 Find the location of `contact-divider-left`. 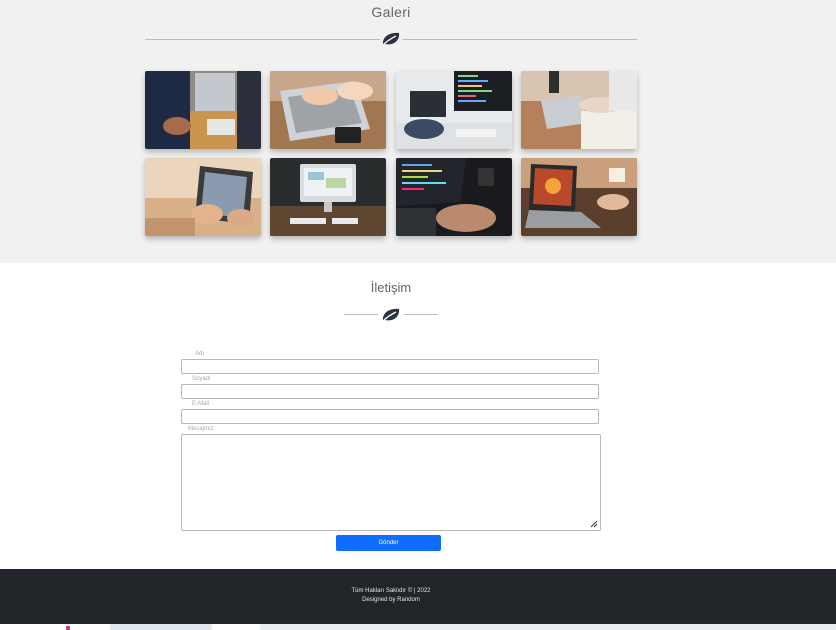

contact-divider-left is located at coordinates (361, 314).